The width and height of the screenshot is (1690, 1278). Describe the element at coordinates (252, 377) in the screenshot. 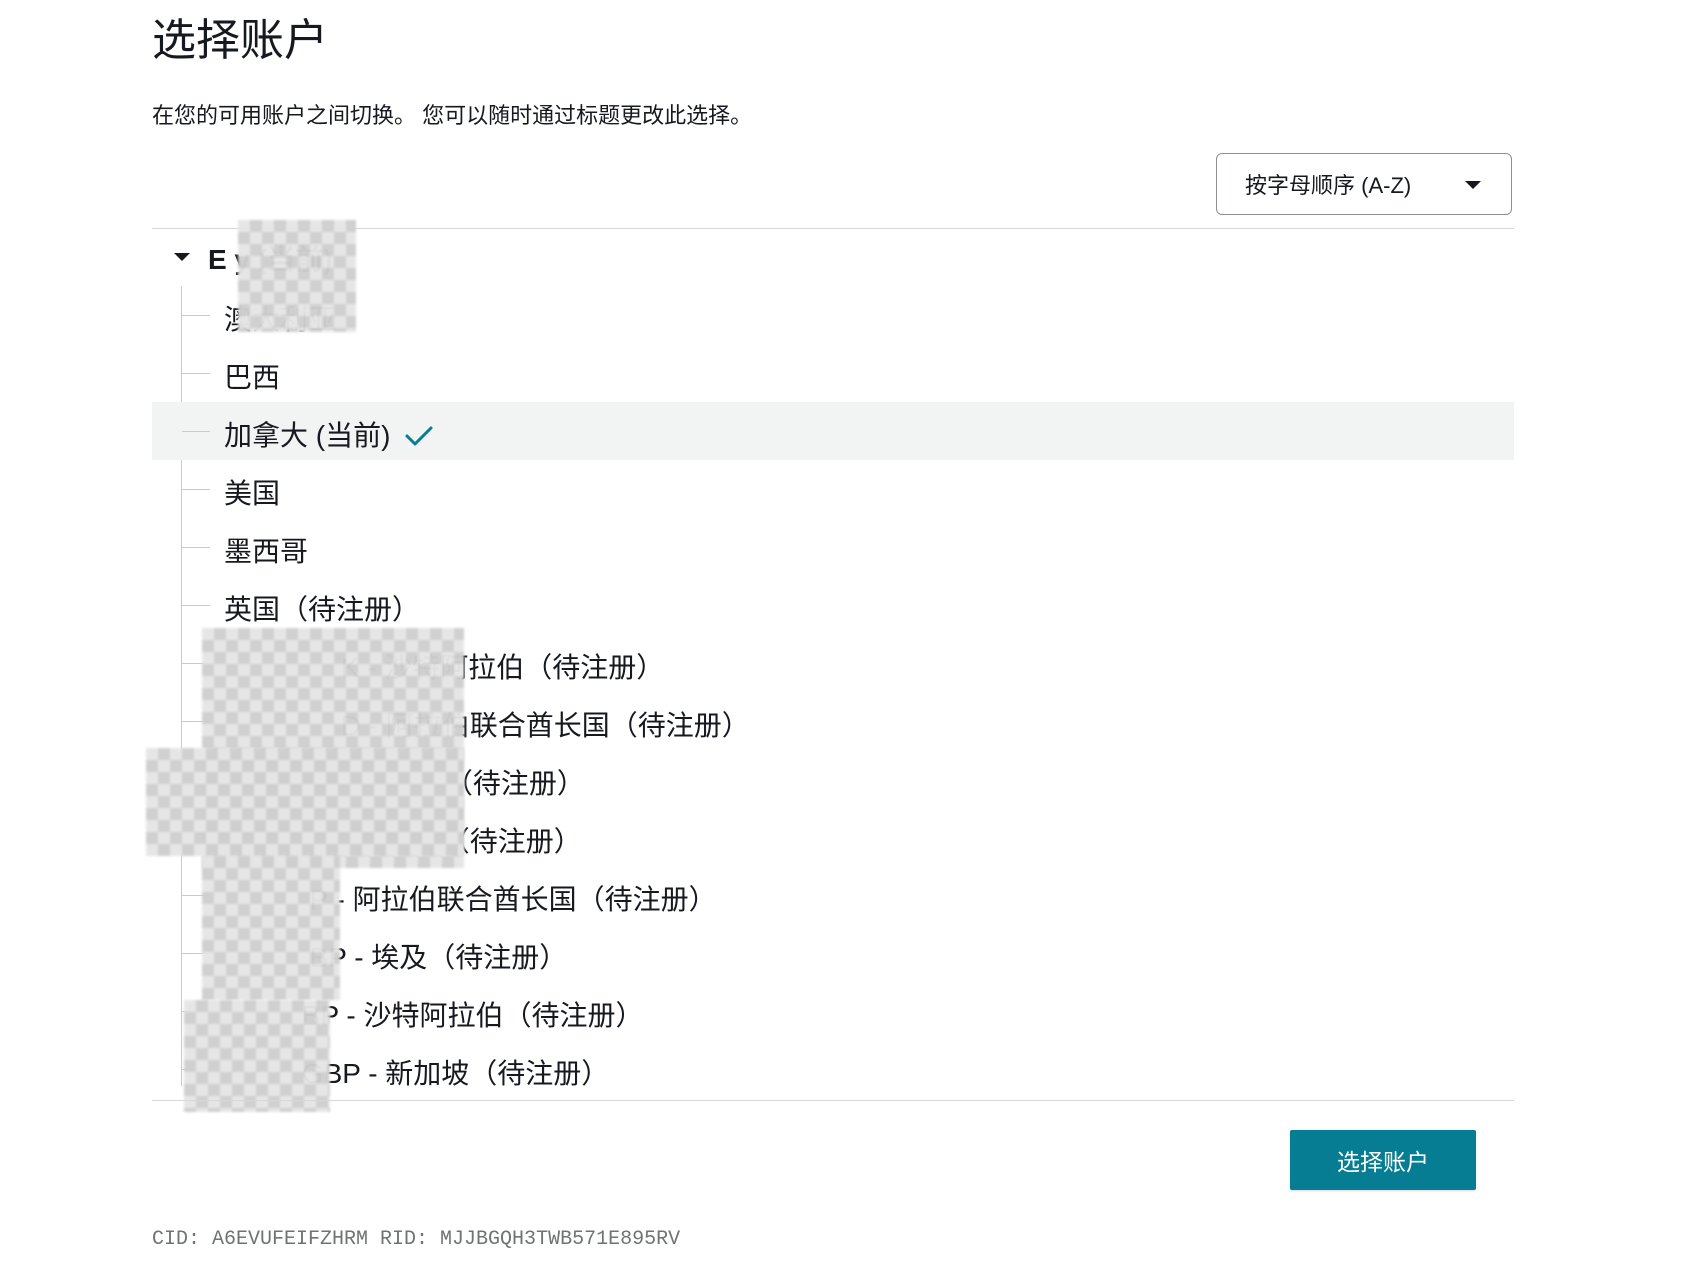

I see `marketplace-label: 巴西` at that location.